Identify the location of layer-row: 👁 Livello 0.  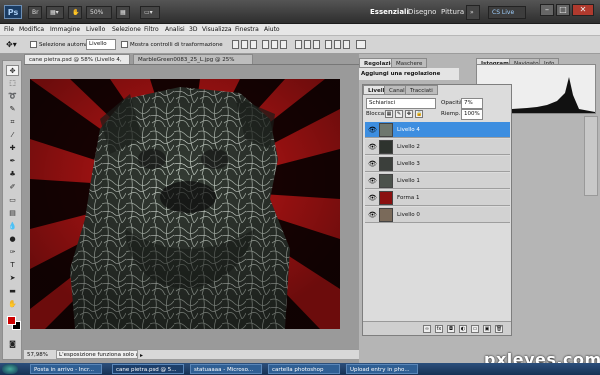
(437, 215).